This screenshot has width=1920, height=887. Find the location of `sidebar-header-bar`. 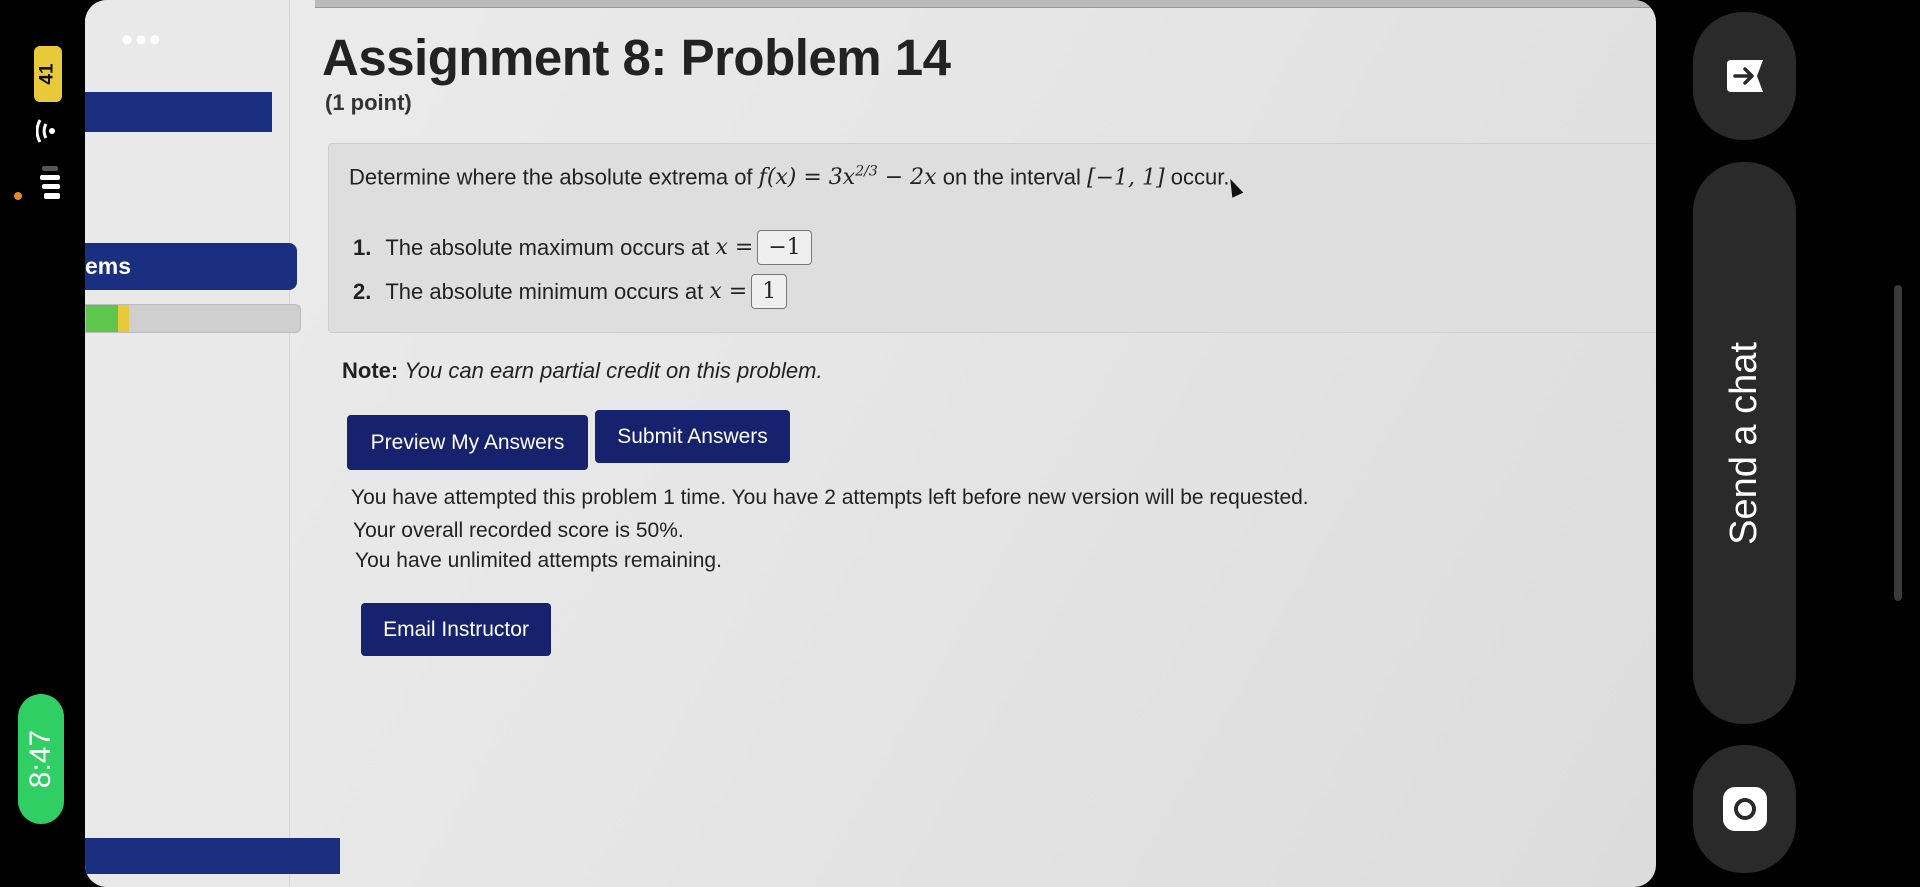

sidebar-header-bar is located at coordinates (178, 112).